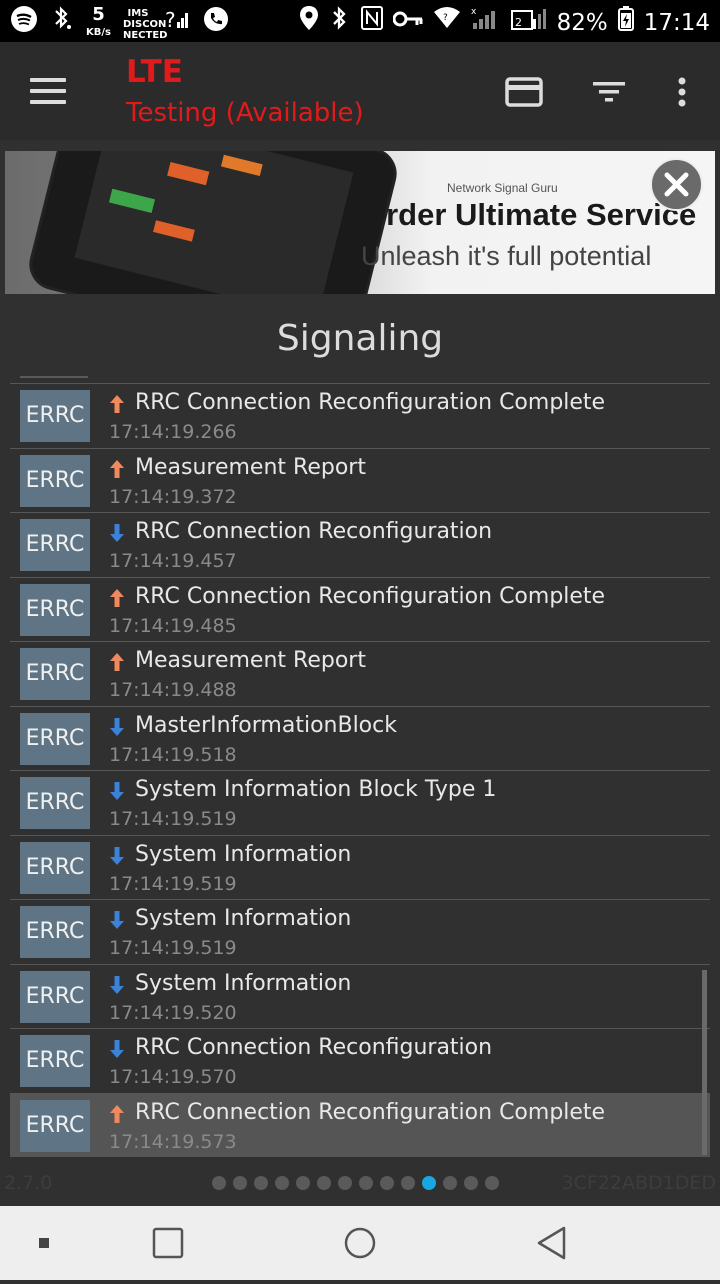 This screenshot has height=1284, width=720. What do you see at coordinates (502, 188) in the screenshot?
I see `banner-brand: Network Signal Guru` at bounding box center [502, 188].